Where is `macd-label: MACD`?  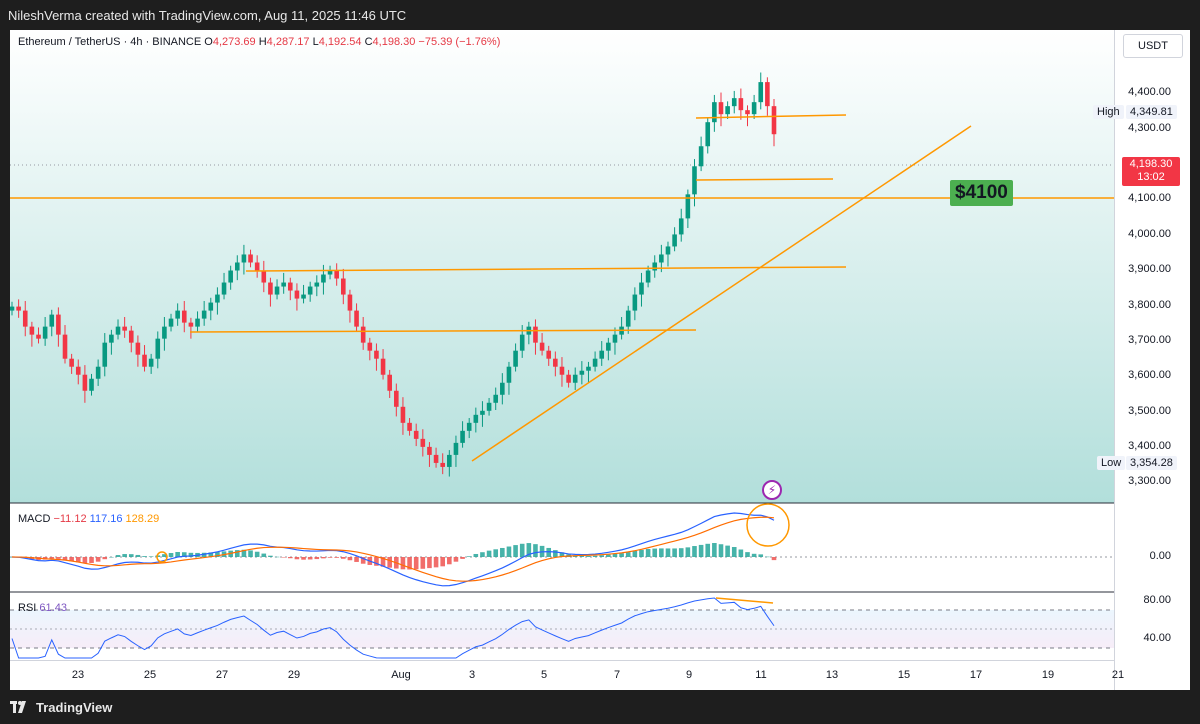 macd-label: MACD is located at coordinates (34, 519).